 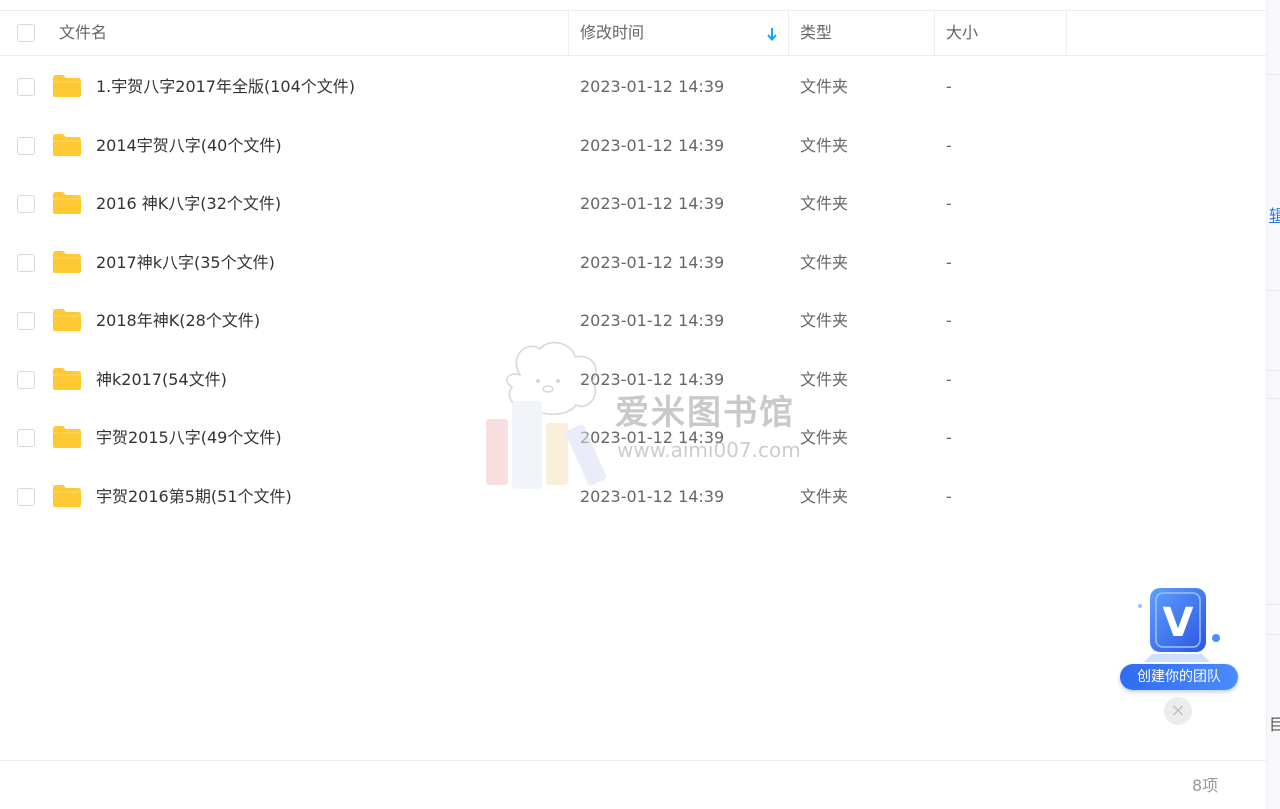 I want to click on table-row: 2014宇贺八字(40个文件) 2023-01-12 14:39 文件夹 -, so click(x=633, y=146).